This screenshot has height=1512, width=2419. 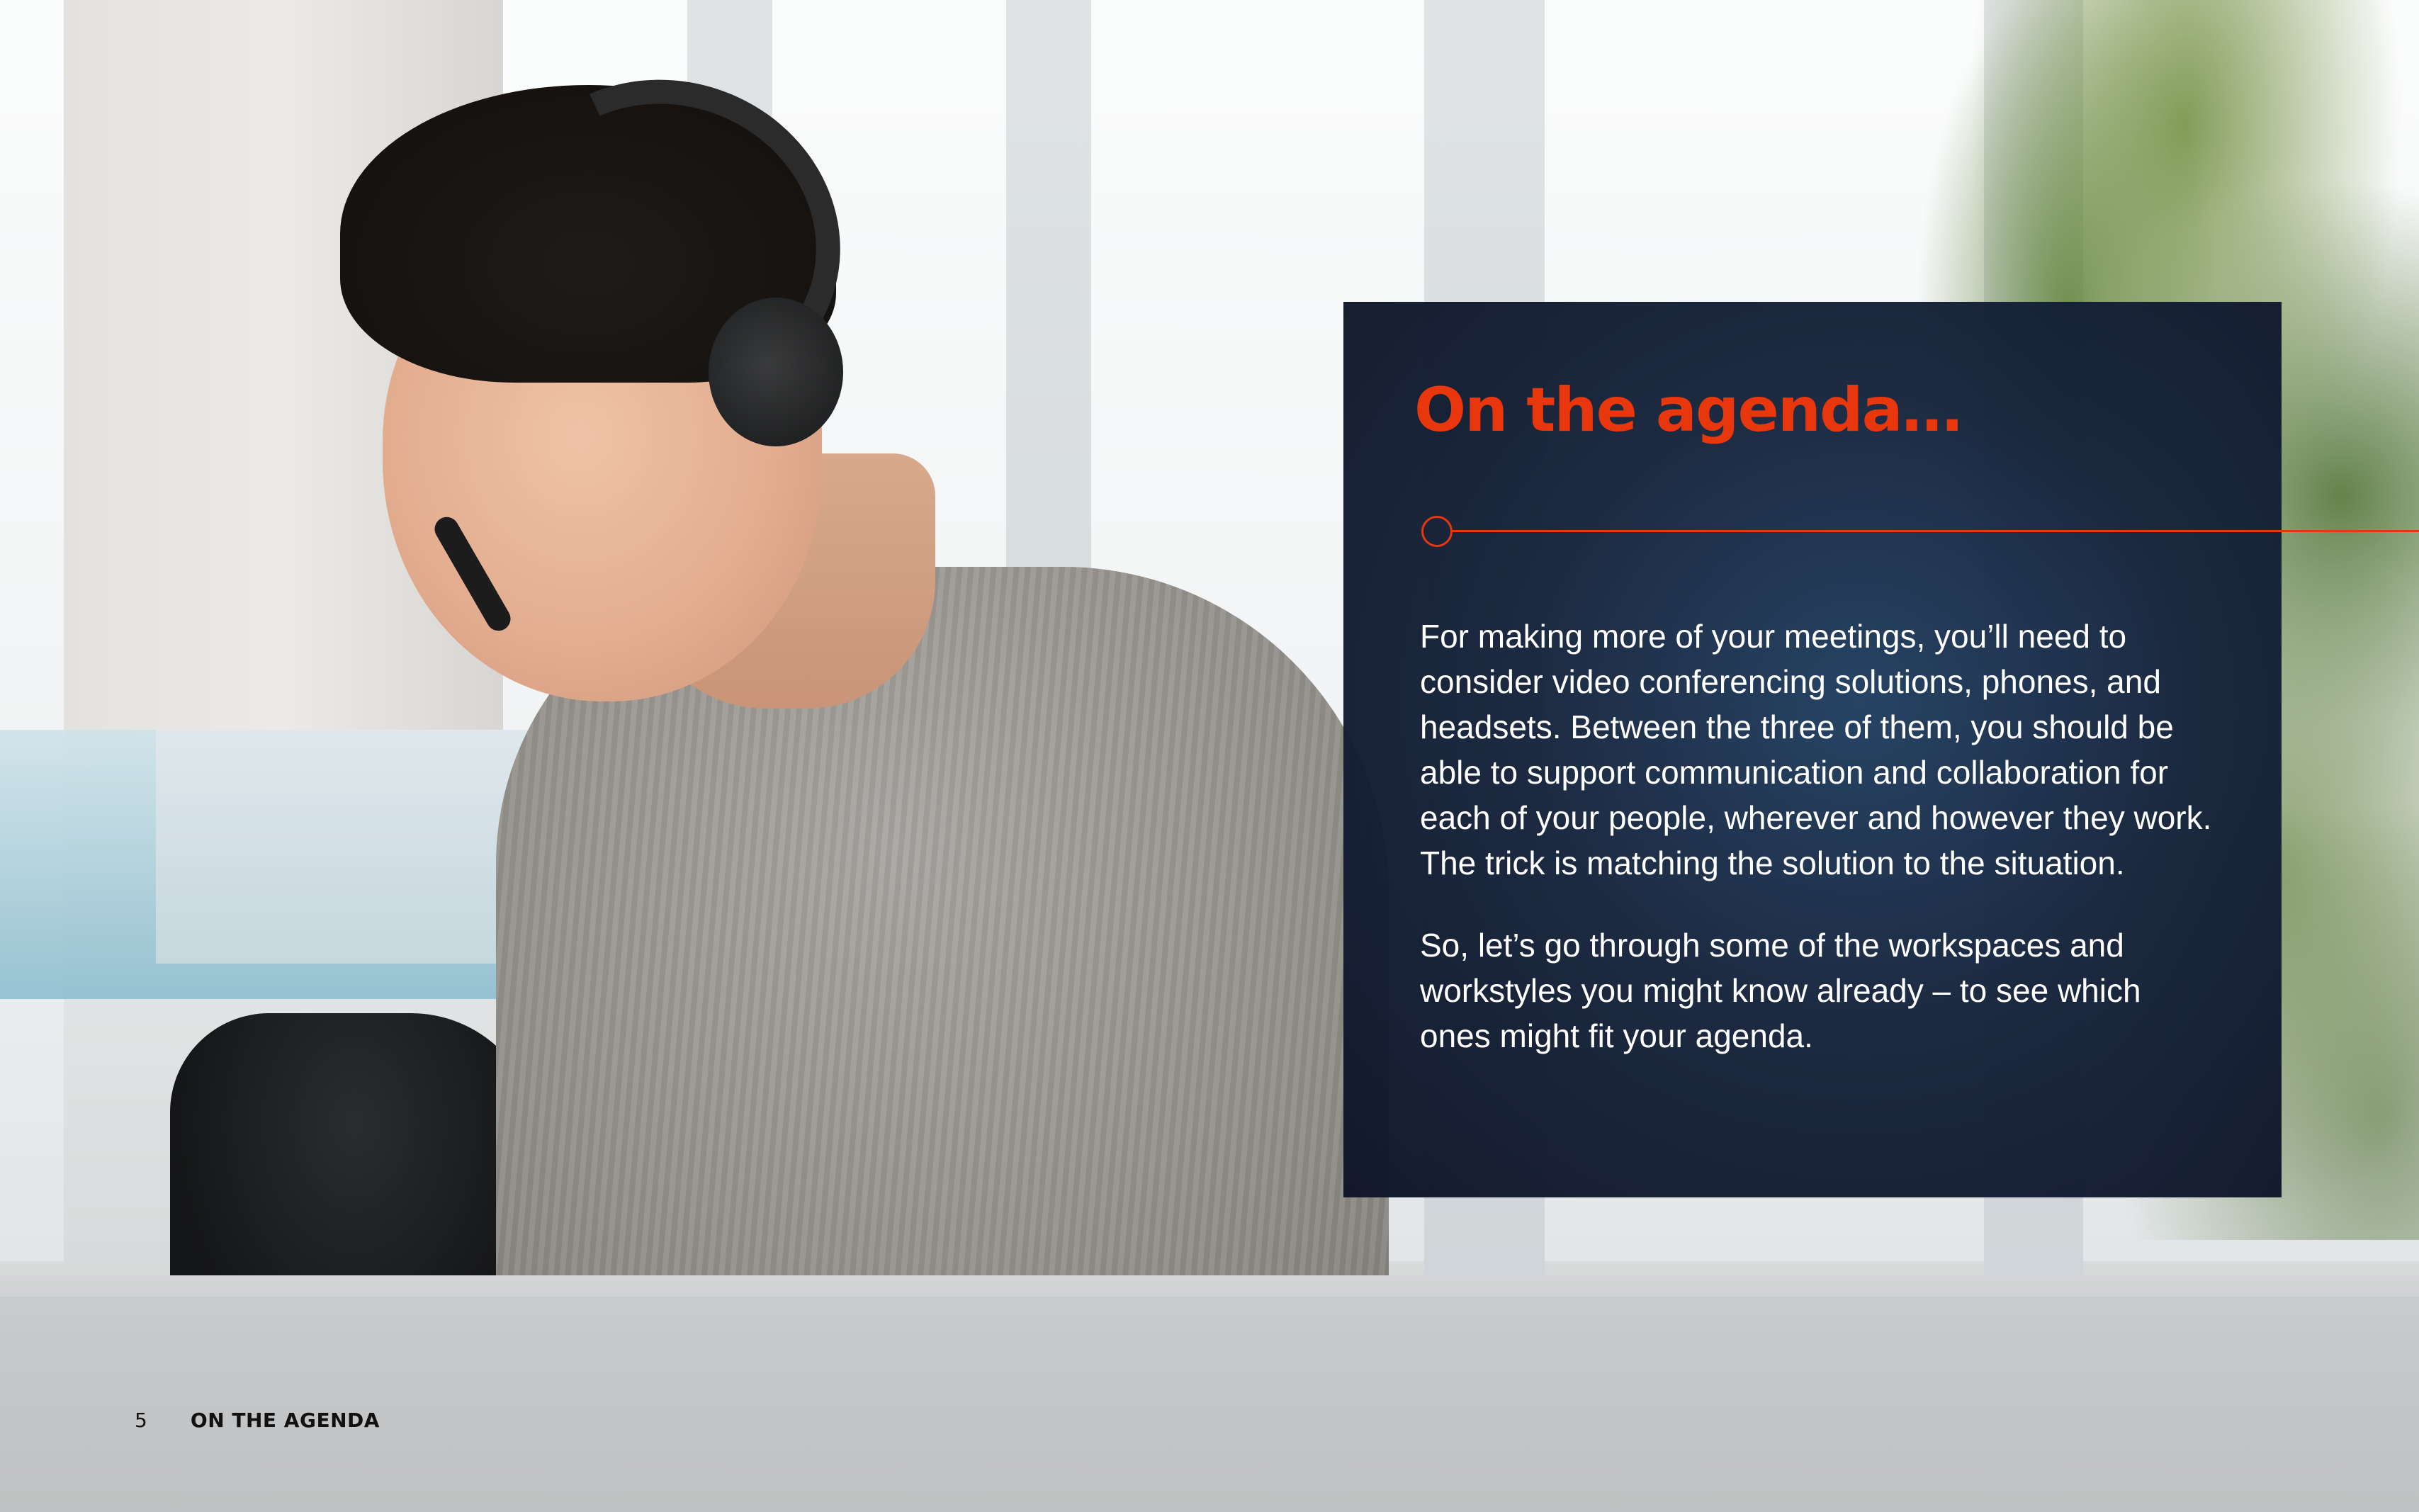 What do you see at coordinates (1209, 1404) in the screenshot?
I see `desk-front` at bounding box center [1209, 1404].